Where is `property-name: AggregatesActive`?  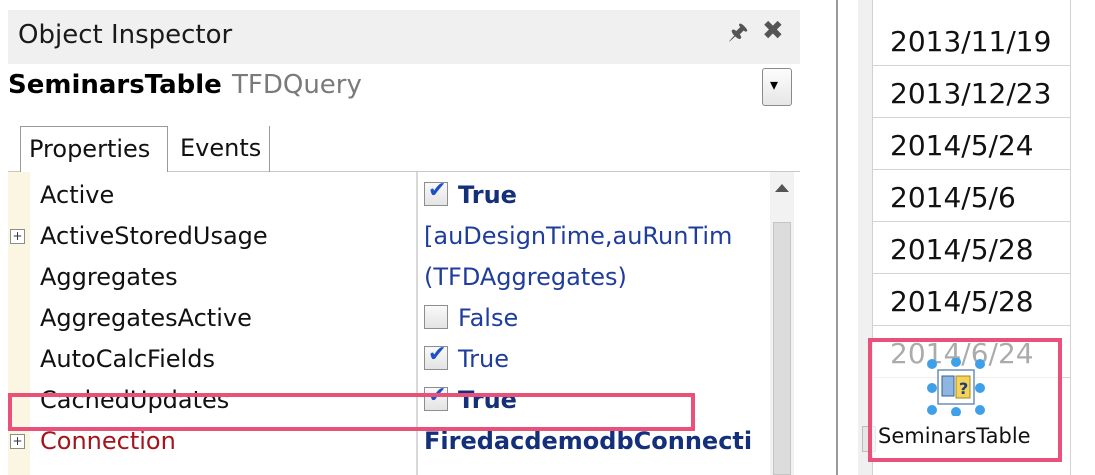 property-name: AggregatesActive is located at coordinates (146, 318).